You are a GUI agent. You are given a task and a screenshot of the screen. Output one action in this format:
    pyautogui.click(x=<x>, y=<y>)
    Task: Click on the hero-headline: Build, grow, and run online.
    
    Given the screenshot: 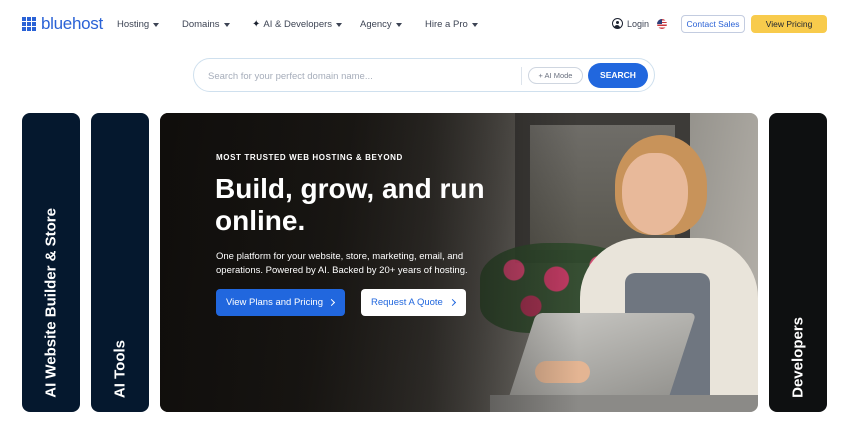 What is the action you would take?
    pyautogui.click(x=350, y=204)
    